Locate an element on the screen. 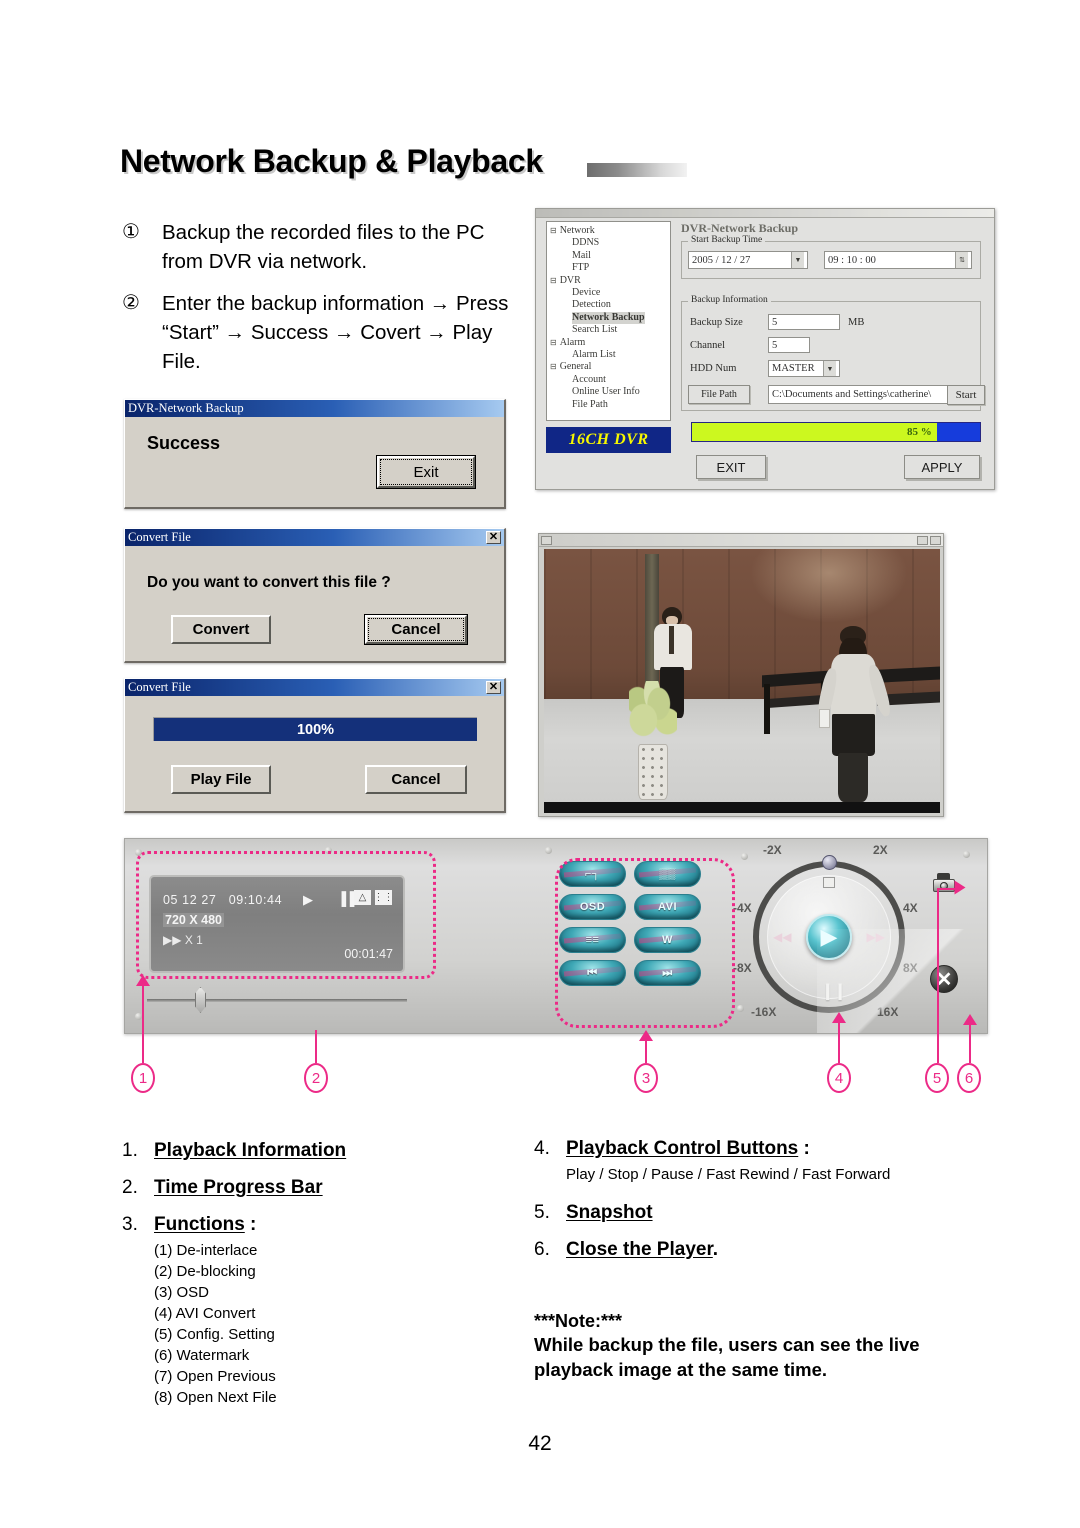  close-player-button: ✕ is located at coordinates (944, 979).